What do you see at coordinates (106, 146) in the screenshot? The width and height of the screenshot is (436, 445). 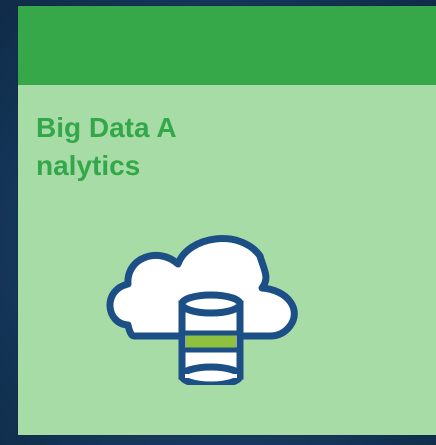 I see `card-title: Big Data Analytics` at bounding box center [106, 146].